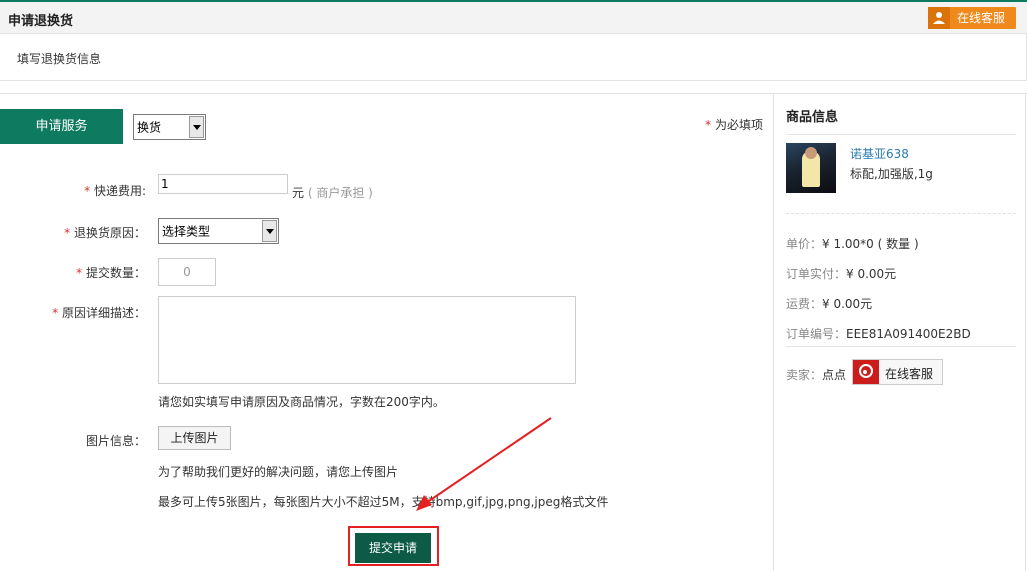 The width and height of the screenshot is (1027, 571). I want to click on headset-icon, so click(866, 372).